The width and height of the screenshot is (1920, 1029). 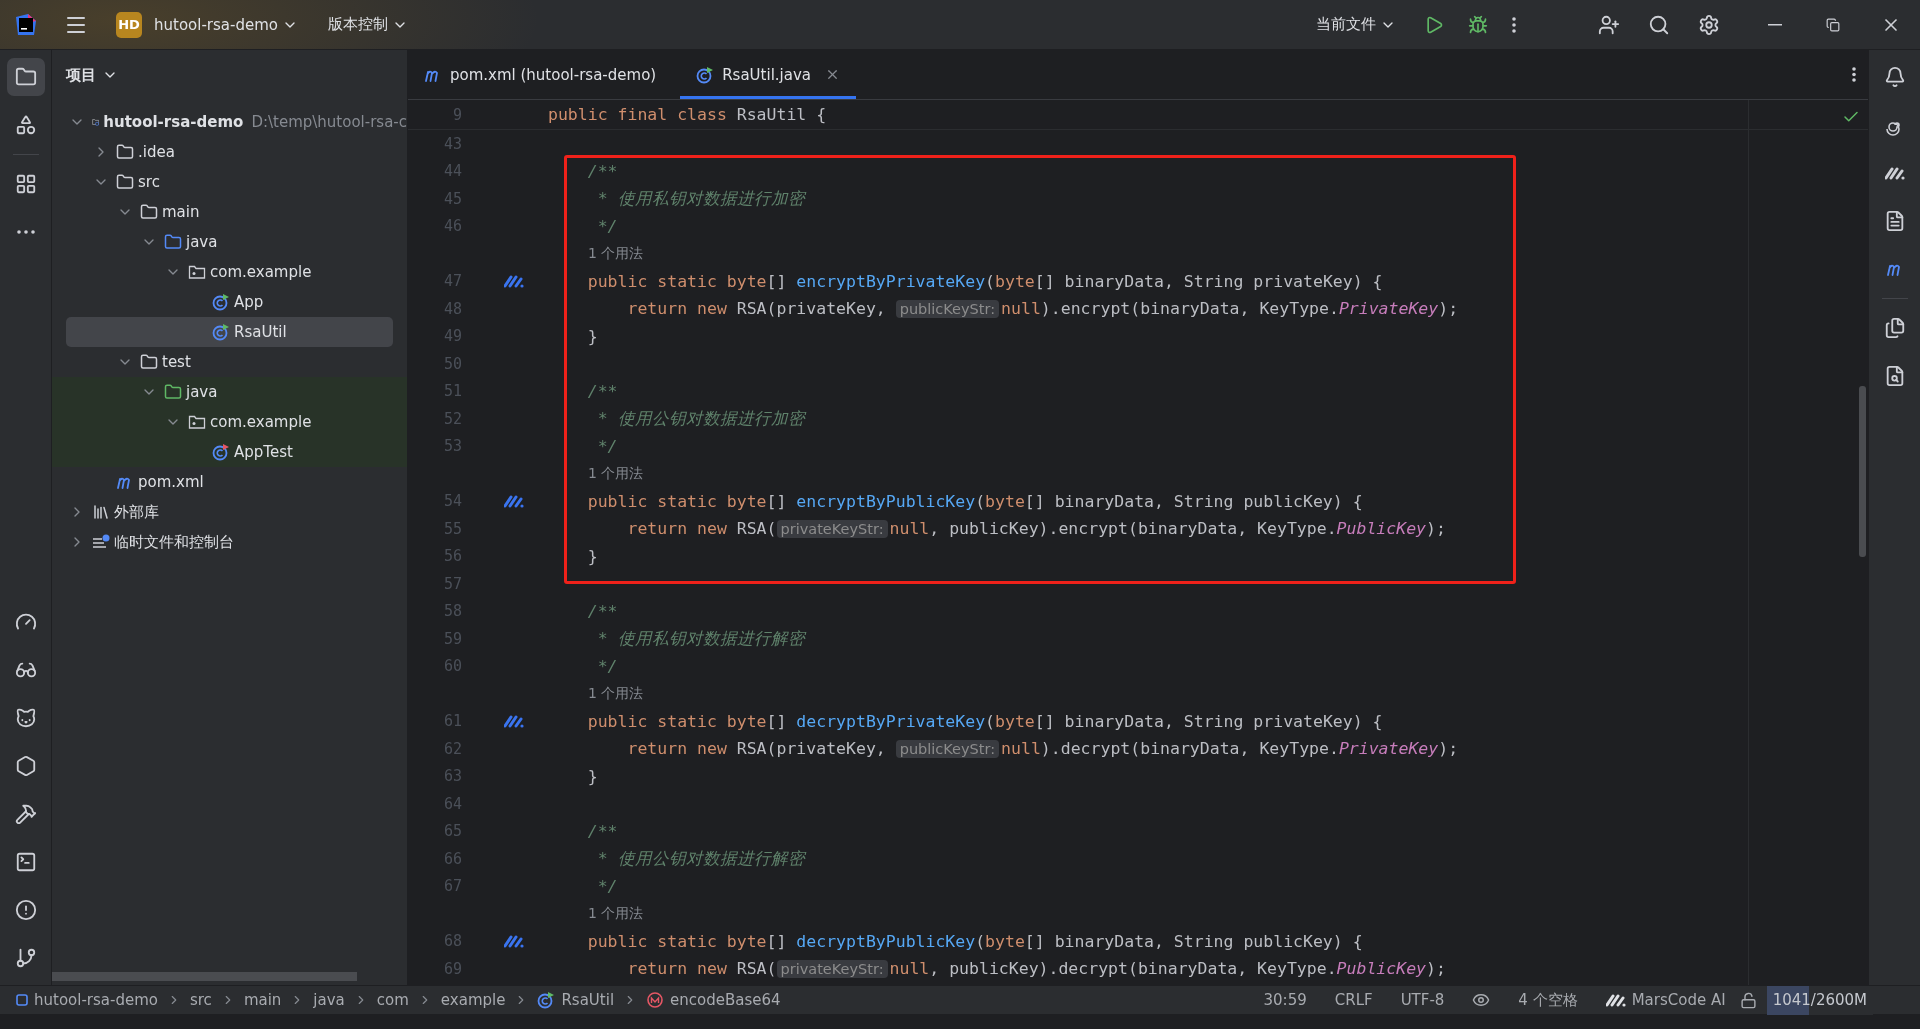 What do you see at coordinates (1356, 24) in the screenshot?
I see `run-config-dropdown: 当前文件` at bounding box center [1356, 24].